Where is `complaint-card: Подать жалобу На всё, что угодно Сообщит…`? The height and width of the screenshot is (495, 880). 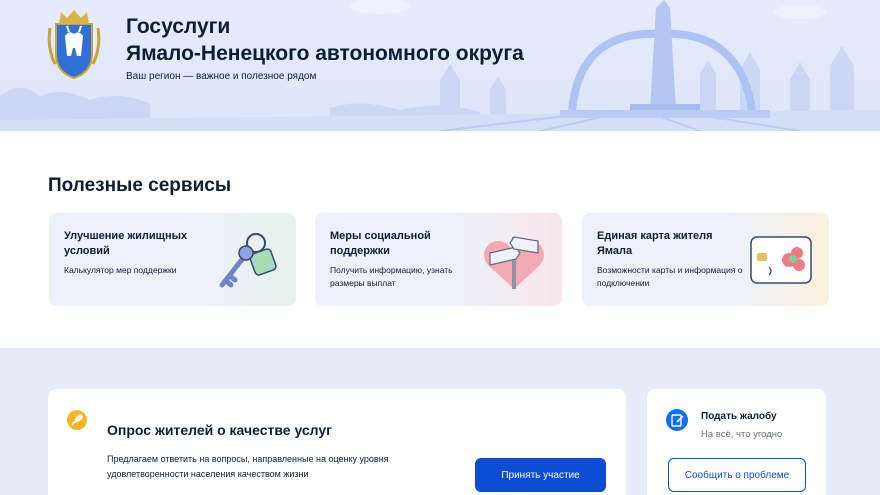 complaint-card: Подать жалобу На всё, что угодно Сообщит… is located at coordinates (736, 442).